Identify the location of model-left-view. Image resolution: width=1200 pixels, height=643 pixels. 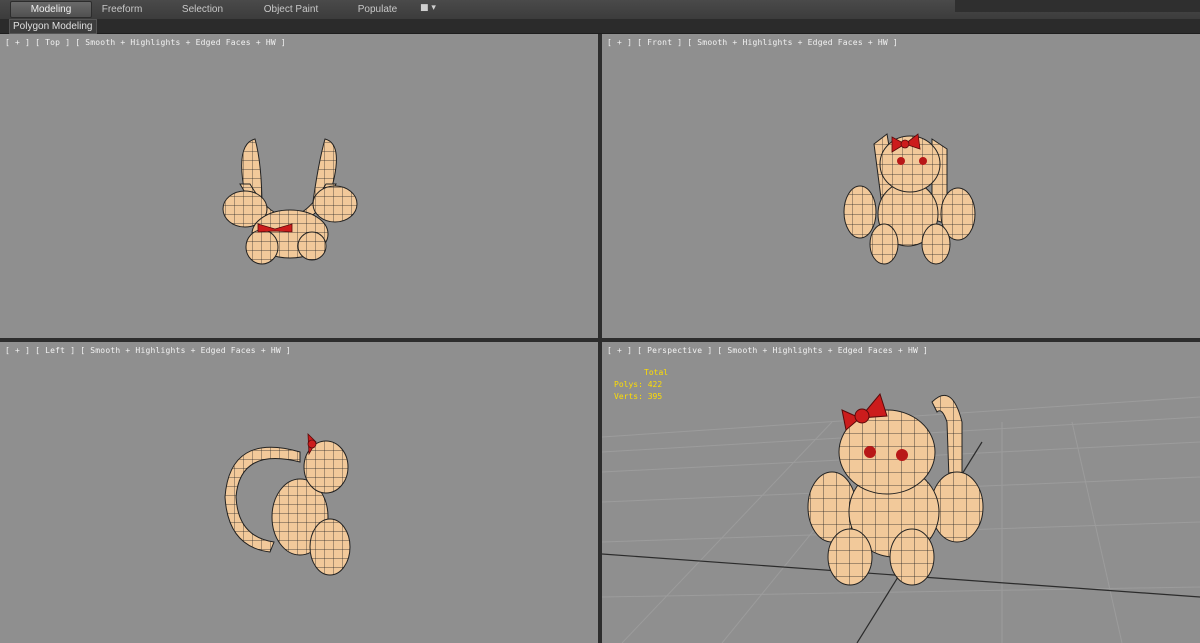
(287, 504).